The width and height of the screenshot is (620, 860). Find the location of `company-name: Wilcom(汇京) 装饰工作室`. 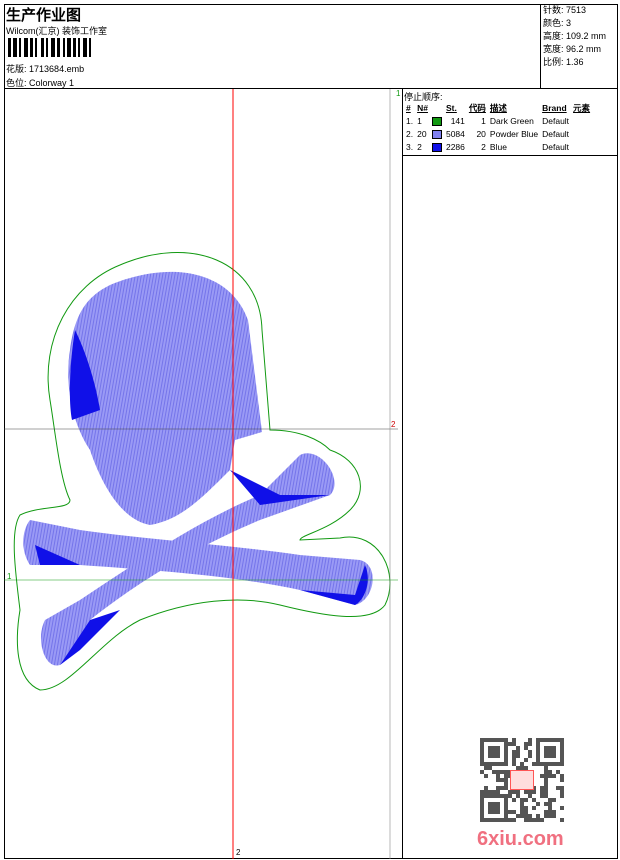

company-name: Wilcom(汇京) 装饰工作室 is located at coordinates (56, 31).